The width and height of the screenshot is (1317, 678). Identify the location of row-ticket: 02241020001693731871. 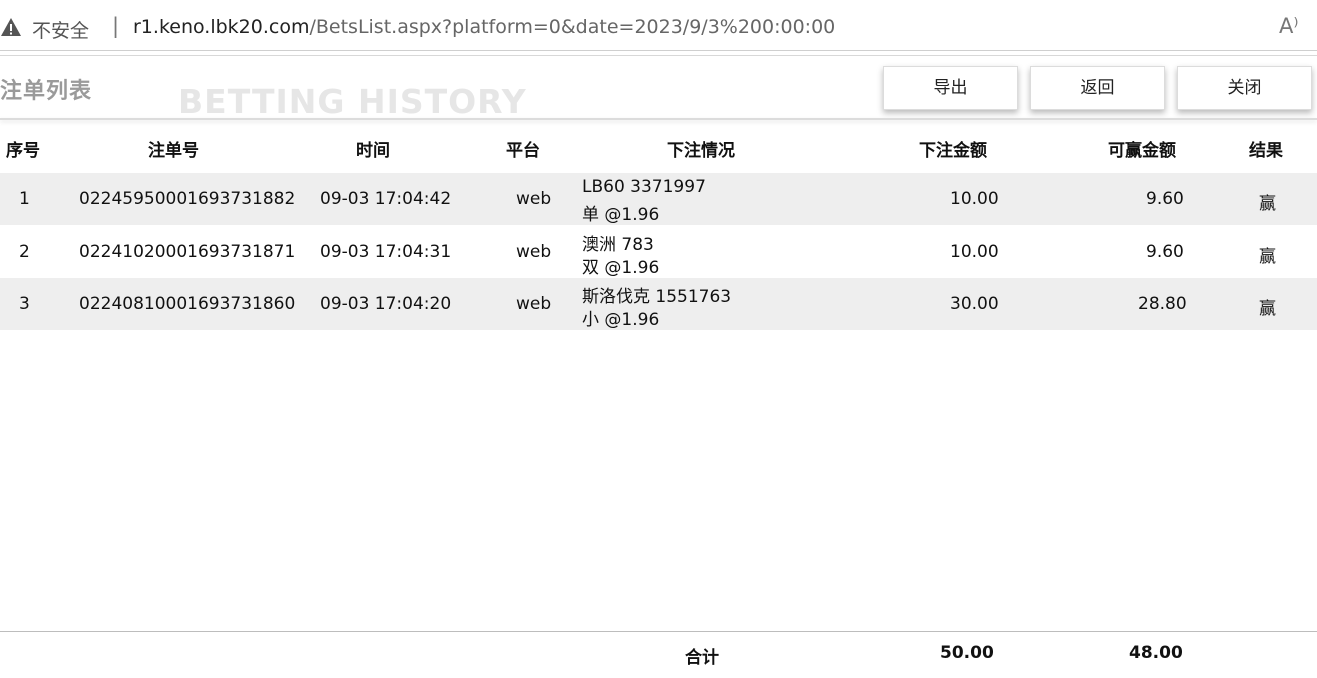
(187, 252).